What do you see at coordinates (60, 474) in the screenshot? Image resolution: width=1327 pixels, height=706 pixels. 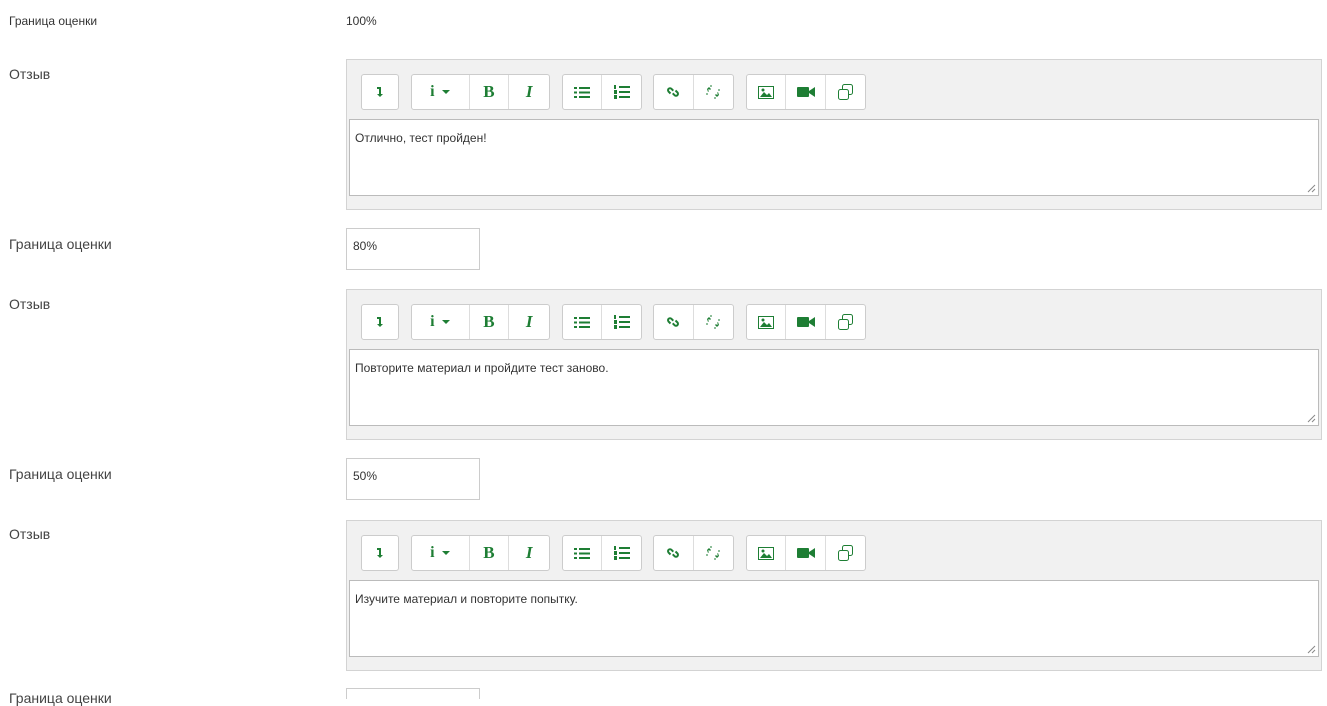 I see `grade-boundary-label-3: Граница оценки` at bounding box center [60, 474].